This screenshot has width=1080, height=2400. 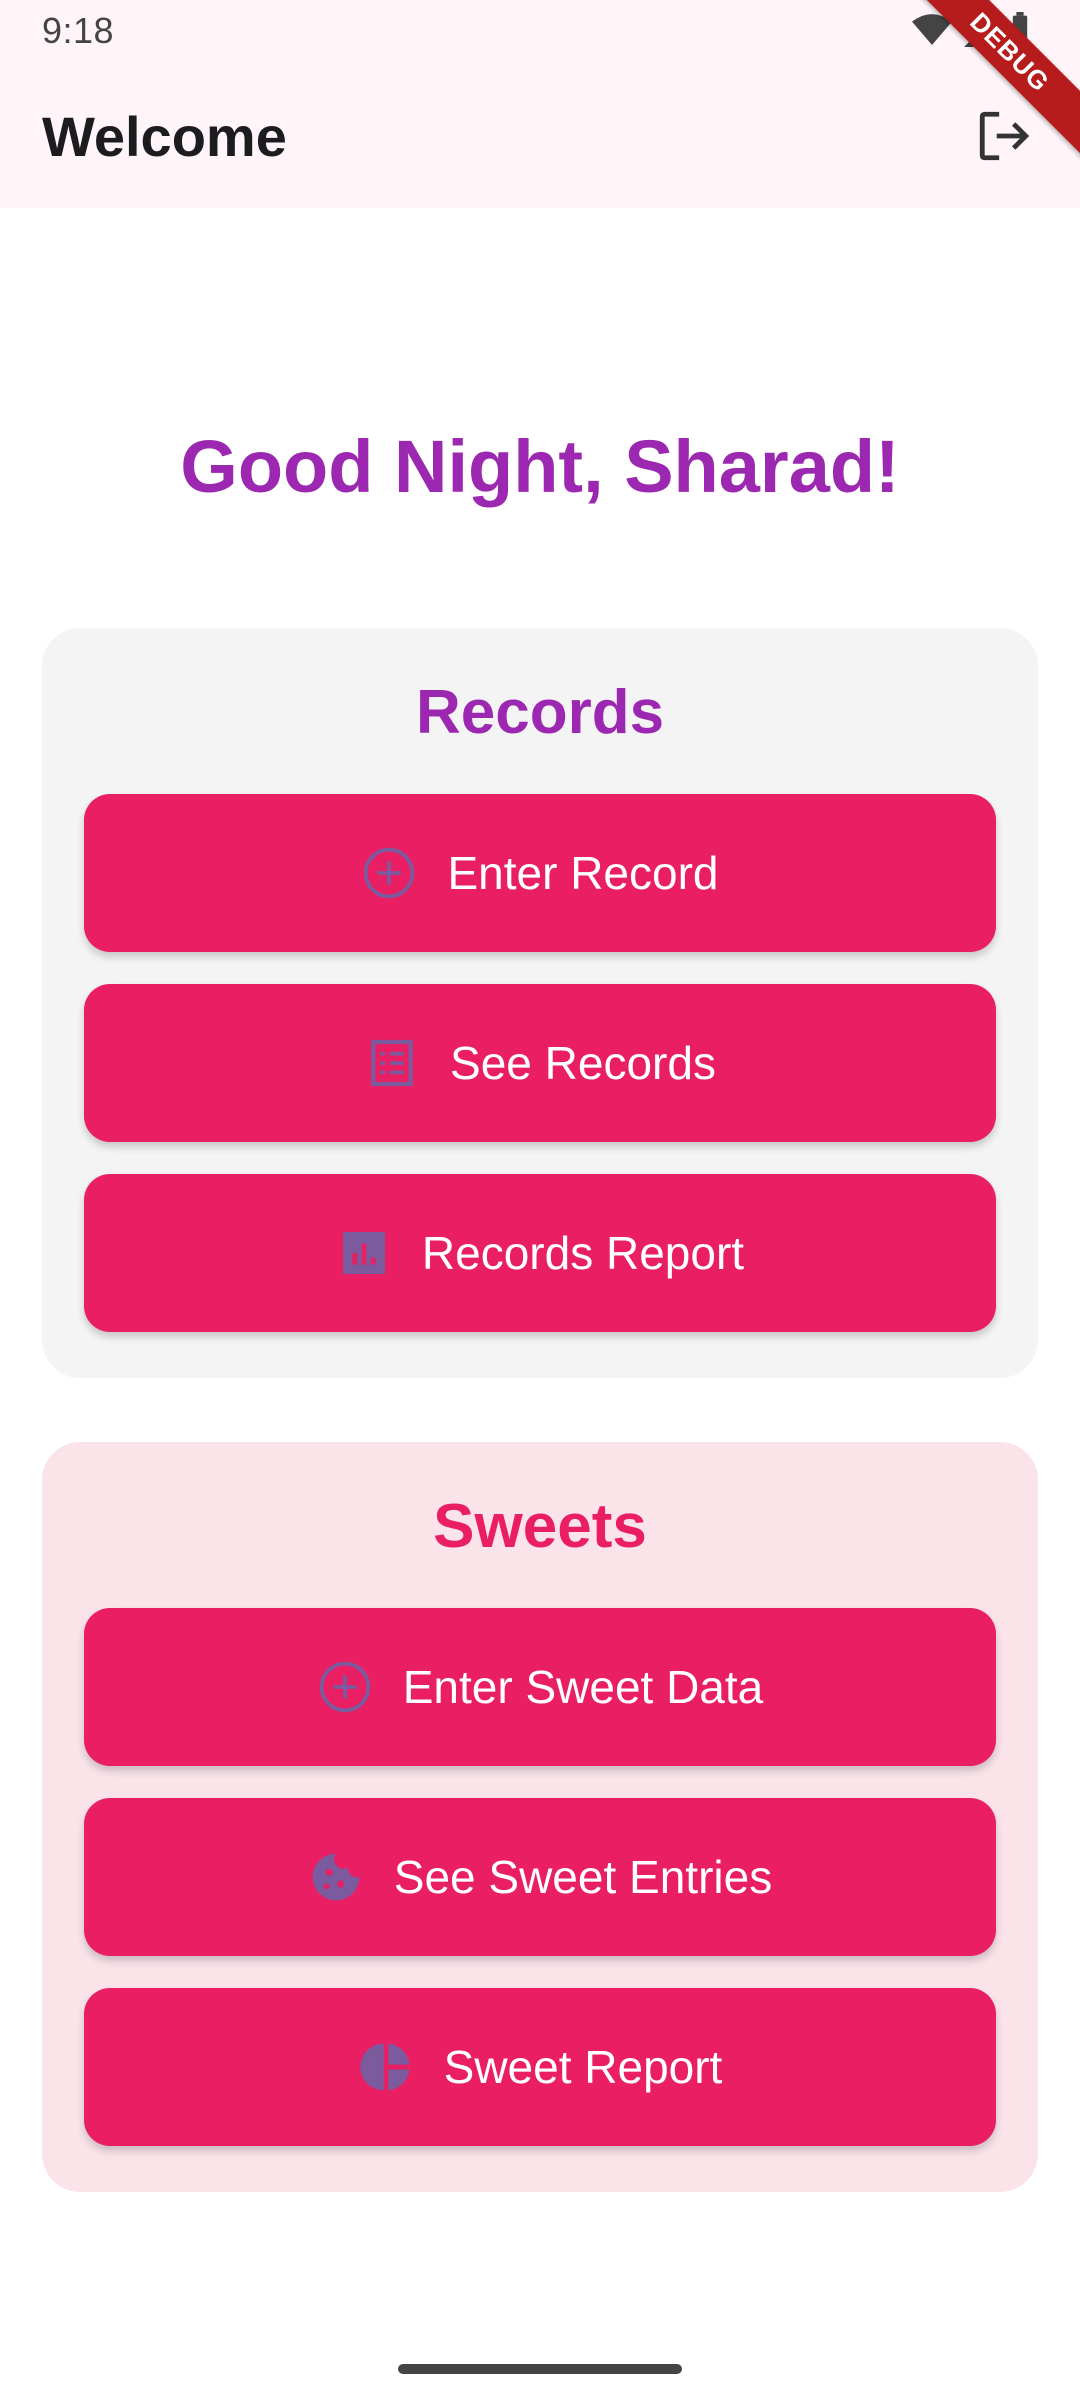 I want to click on status-time: 9:18, so click(x=78, y=30).